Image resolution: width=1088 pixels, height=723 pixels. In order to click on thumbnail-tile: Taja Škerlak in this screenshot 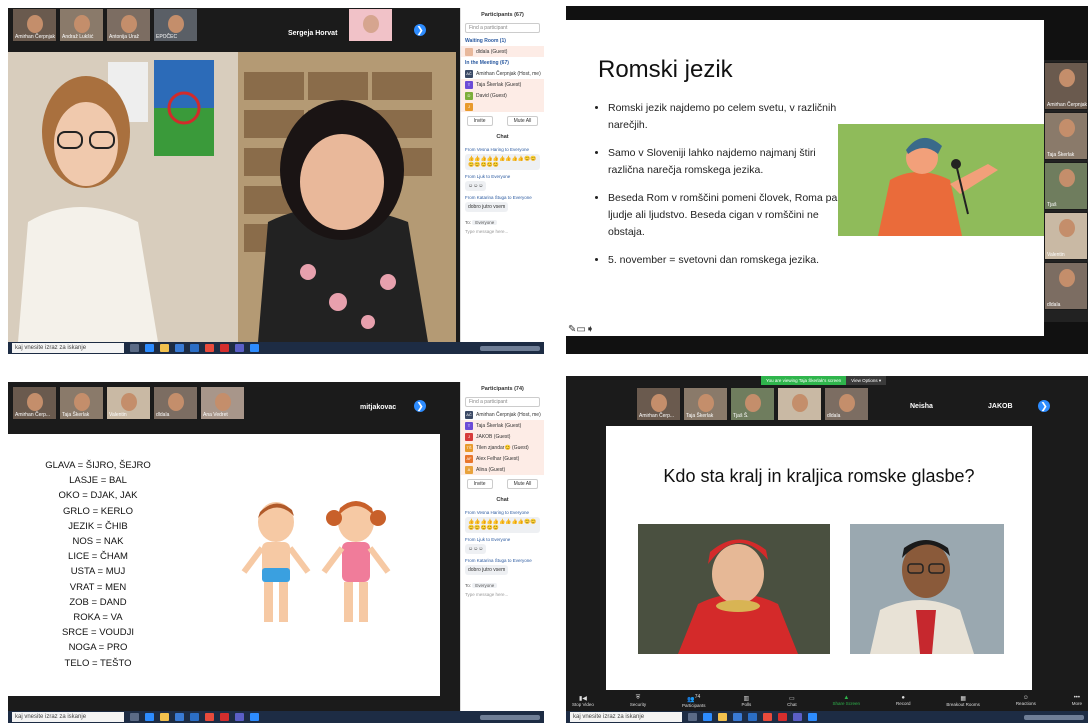, I will do `click(1066, 136)`.